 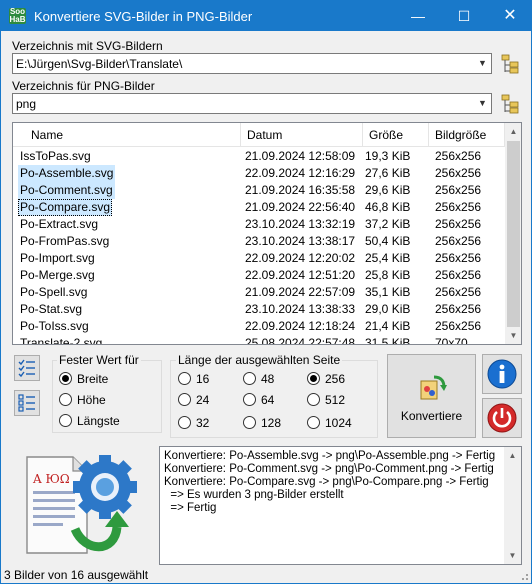 What do you see at coordinates (271, 423) in the screenshot?
I see `radio-size-label: 128` at bounding box center [271, 423].